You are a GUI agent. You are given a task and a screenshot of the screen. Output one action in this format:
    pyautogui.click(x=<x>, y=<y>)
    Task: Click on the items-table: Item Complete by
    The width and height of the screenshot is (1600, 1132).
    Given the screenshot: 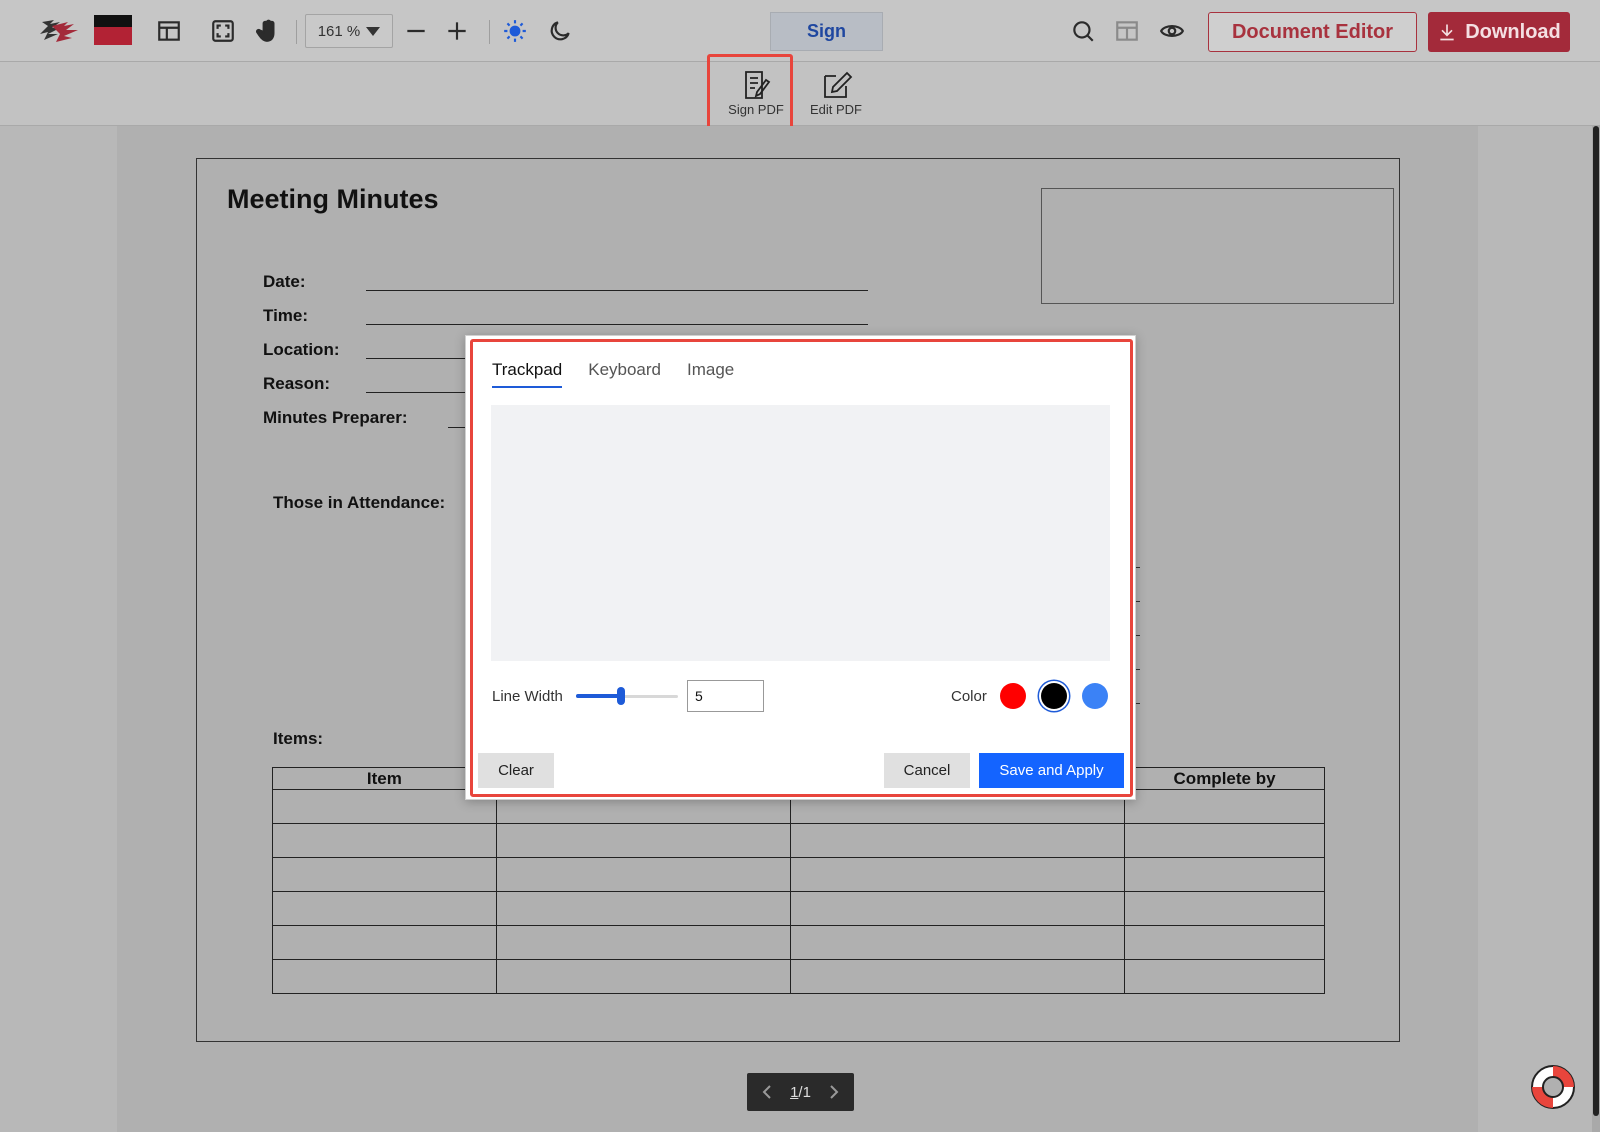 What is the action you would take?
    pyautogui.click(x=798, y=880)
    